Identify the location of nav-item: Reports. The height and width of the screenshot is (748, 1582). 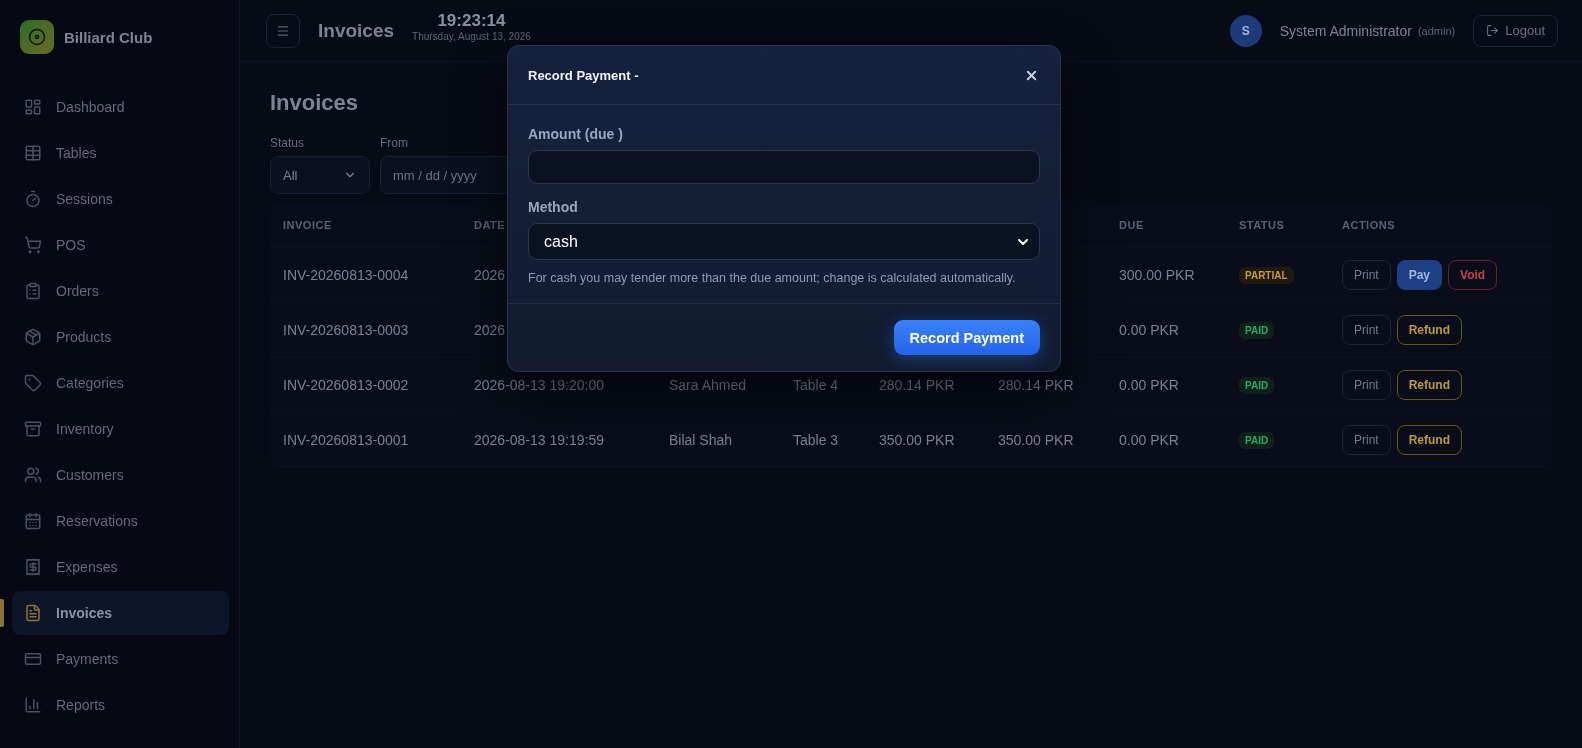
(120, 705).